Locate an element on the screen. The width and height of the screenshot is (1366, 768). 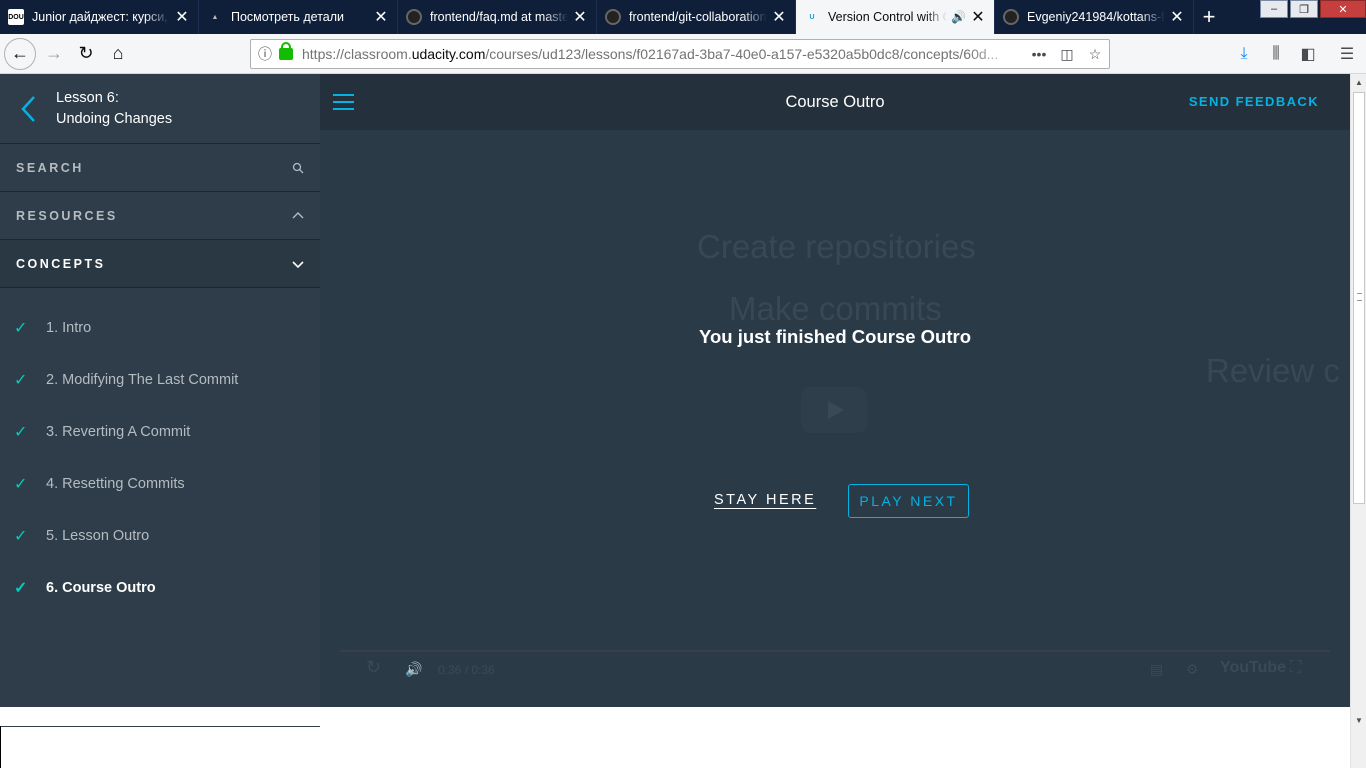
dou-icon: DOU is located at coordinates (16, 17).